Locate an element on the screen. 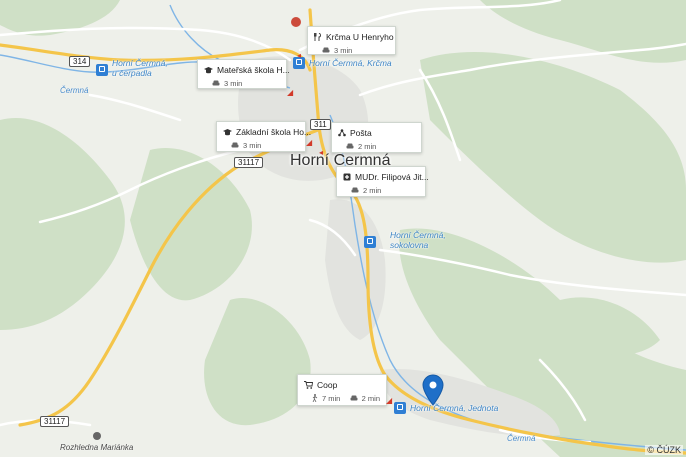 The width and height of the screenshot is (686, 457). road-shield-314: 314 is located at coordinates (80, 61).